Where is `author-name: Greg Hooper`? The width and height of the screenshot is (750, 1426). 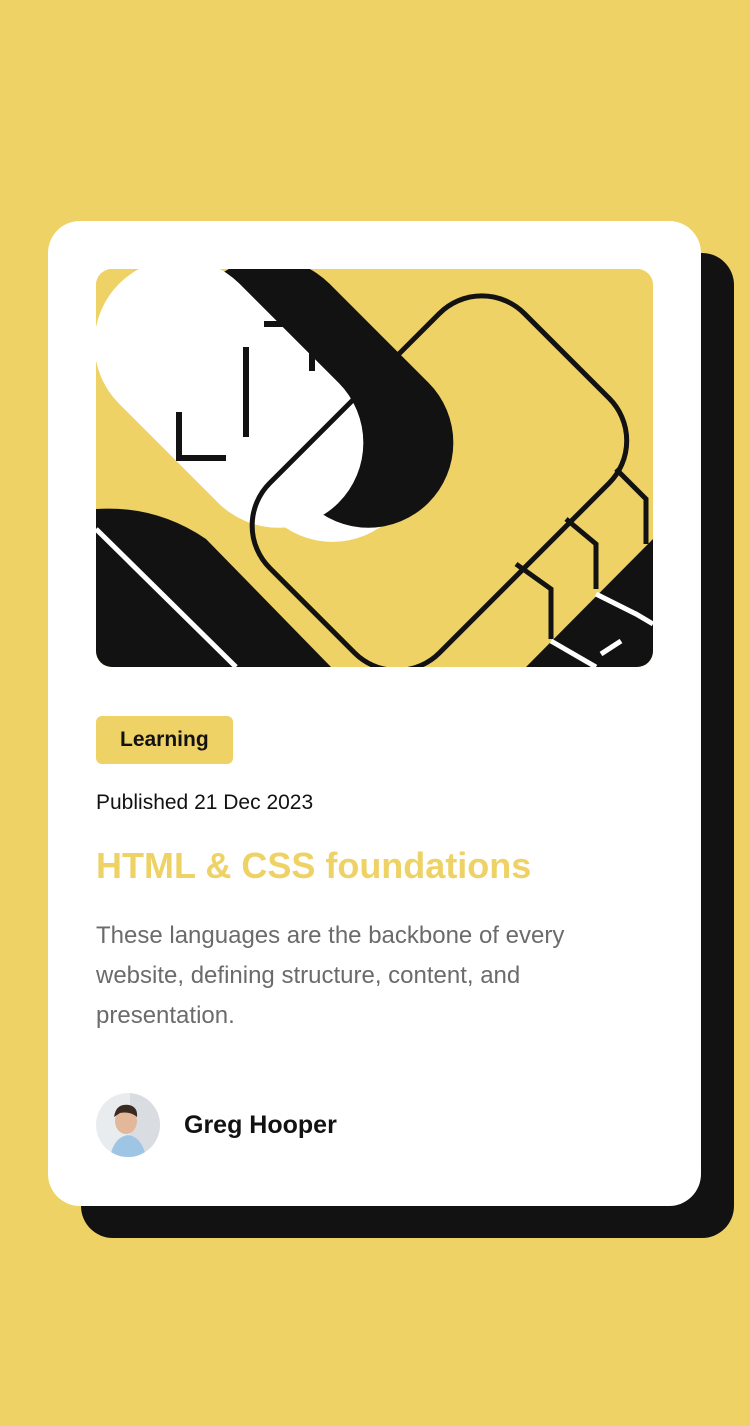
author-name: Greg Hooper is located at coordinates (260, 1124).